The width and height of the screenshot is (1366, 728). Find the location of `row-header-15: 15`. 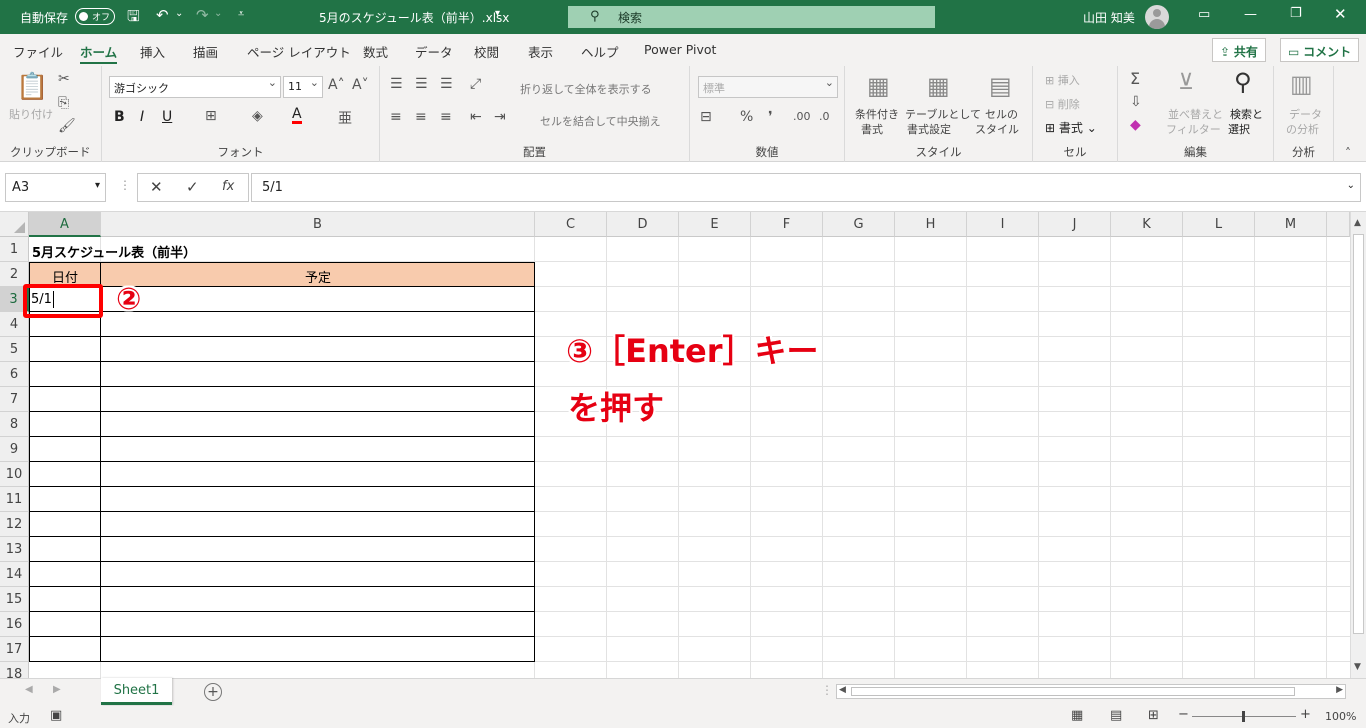

row-header-15: 15 is located at coordinates (14, 599).